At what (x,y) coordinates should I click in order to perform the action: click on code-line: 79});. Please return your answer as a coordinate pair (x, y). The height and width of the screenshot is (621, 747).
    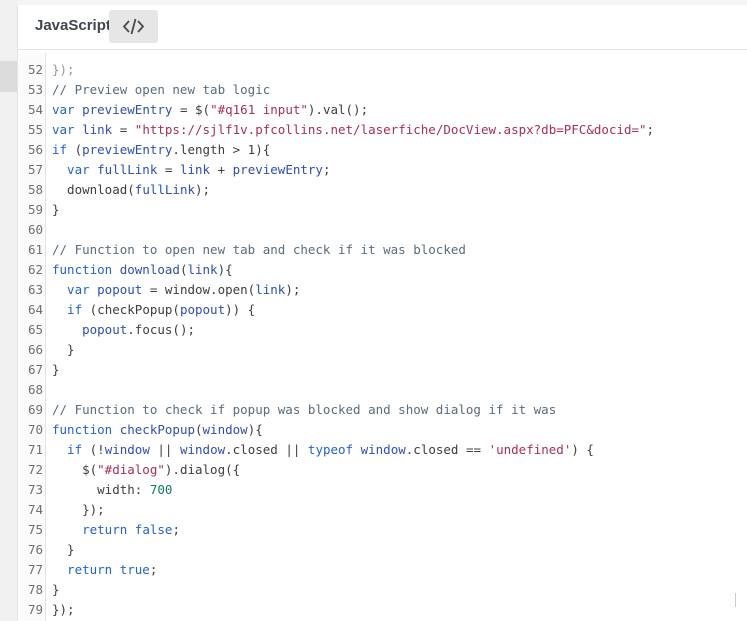
    Looking at the image, I should click on (382, 610).